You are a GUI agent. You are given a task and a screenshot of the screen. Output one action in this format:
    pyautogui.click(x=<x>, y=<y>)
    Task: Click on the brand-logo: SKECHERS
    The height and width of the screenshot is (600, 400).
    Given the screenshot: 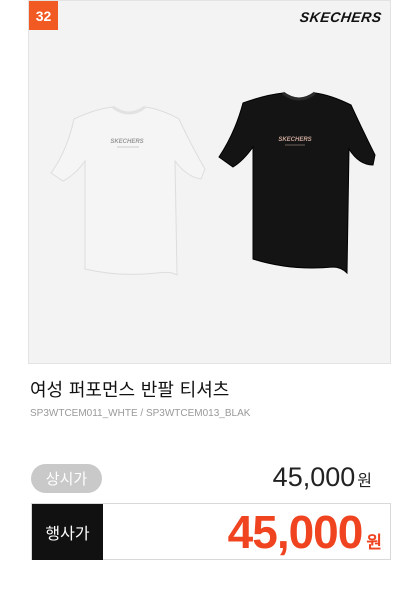 What is the action you would take?
    pyautogui.click(x=341, y=17)
    